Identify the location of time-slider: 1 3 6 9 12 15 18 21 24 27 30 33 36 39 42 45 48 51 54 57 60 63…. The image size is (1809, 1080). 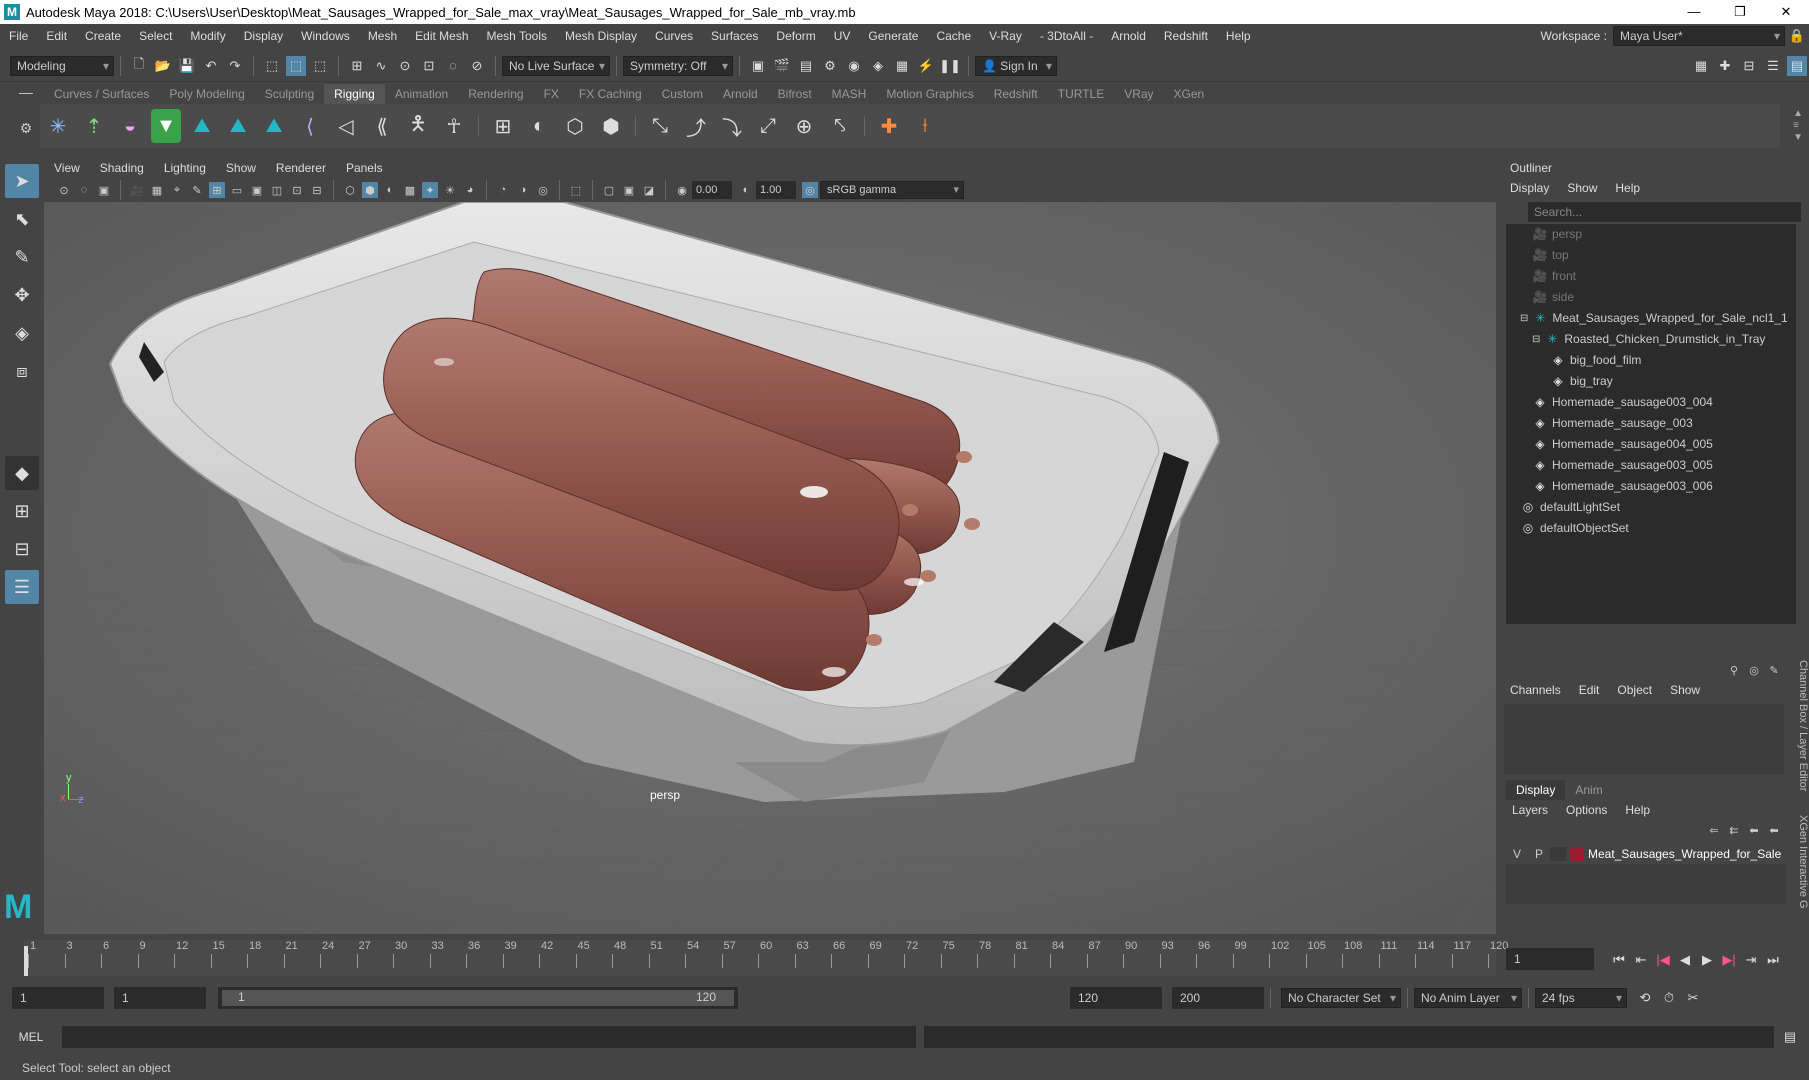
(904, 958).